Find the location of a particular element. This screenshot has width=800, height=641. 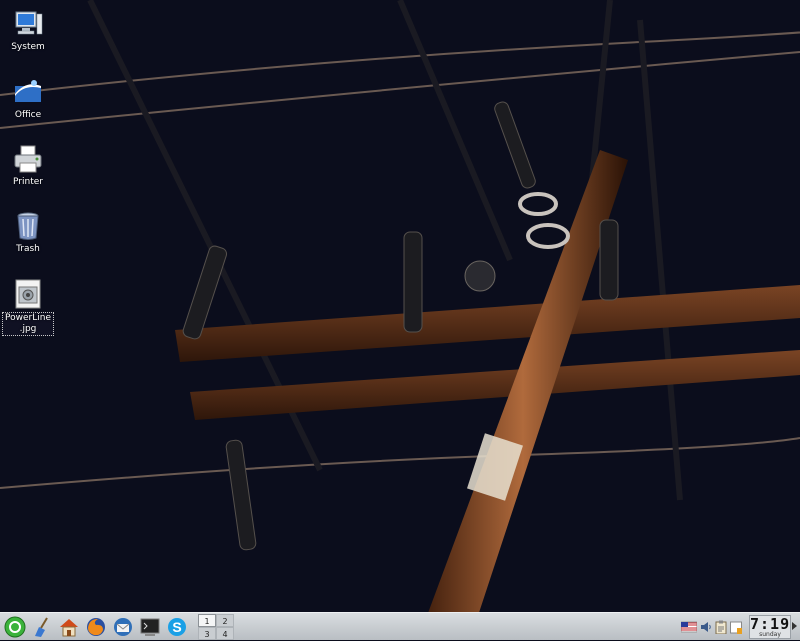

desktop-icon-office: Office is located at coordinates (28, 98).